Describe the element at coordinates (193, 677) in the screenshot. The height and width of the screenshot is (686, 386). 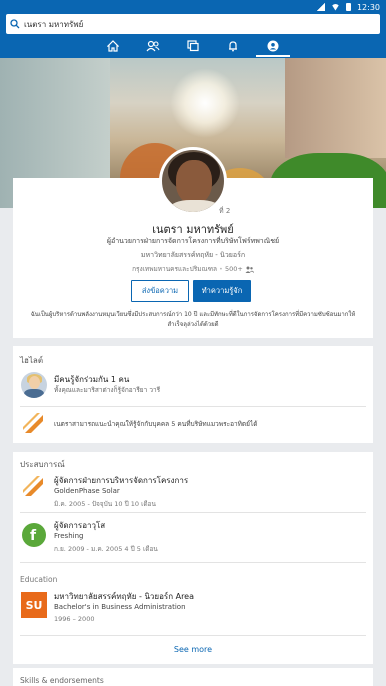
I see `skills-card: Skills & endorsements` at that location.